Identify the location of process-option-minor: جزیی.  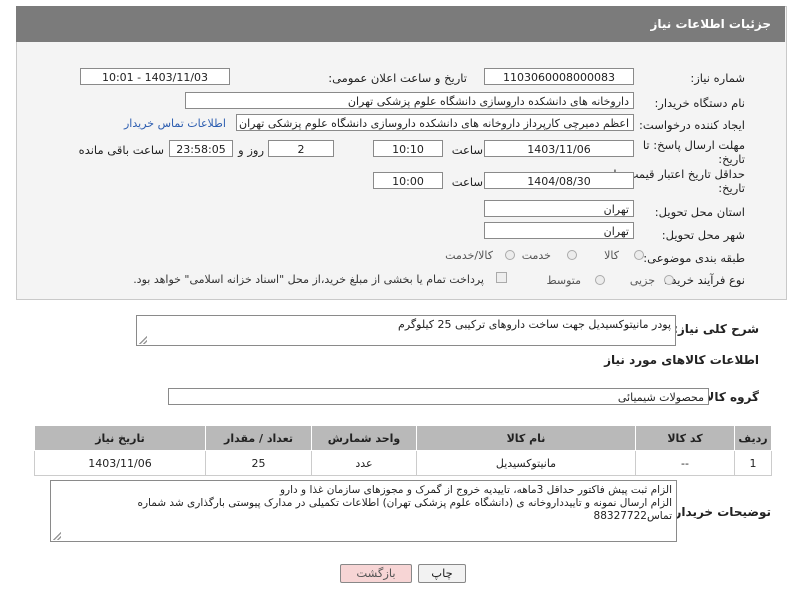
(642, 280).